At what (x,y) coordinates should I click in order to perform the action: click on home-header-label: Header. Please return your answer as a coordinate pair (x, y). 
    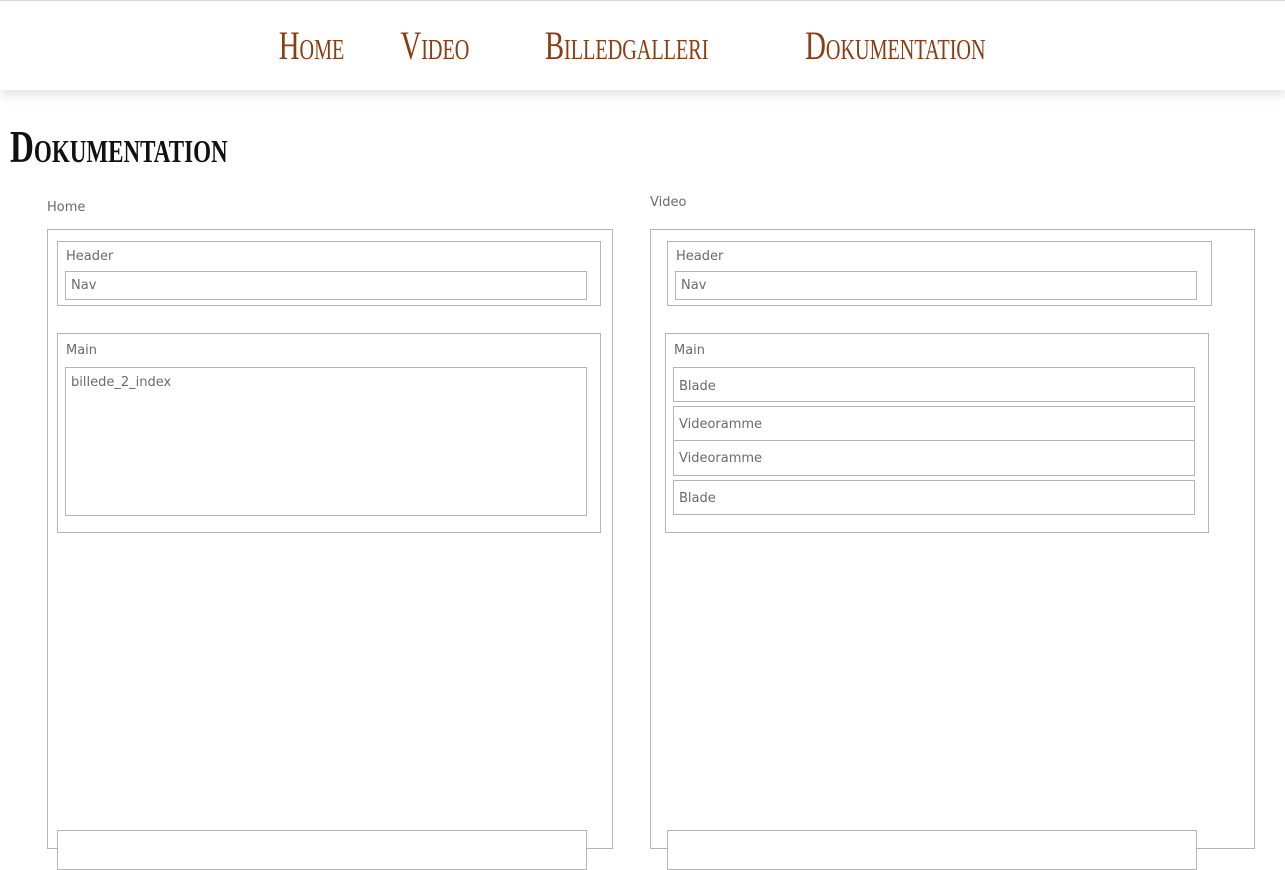
    Looking at the image, I should click on (90, 256).